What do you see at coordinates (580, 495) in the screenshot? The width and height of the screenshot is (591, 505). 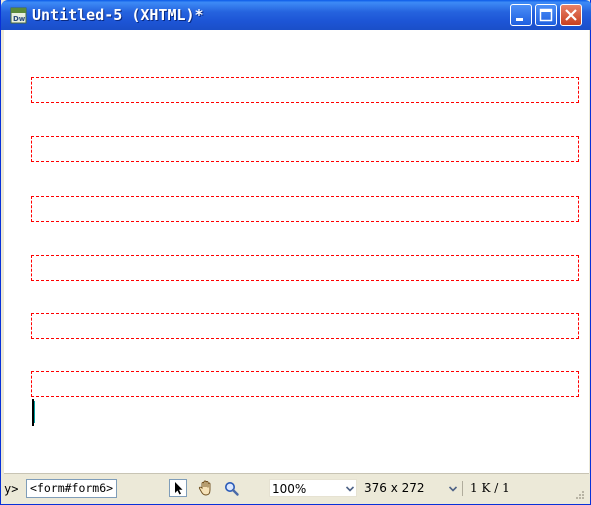 I see `resize-grip-icon` at bounding box center [580, 495].